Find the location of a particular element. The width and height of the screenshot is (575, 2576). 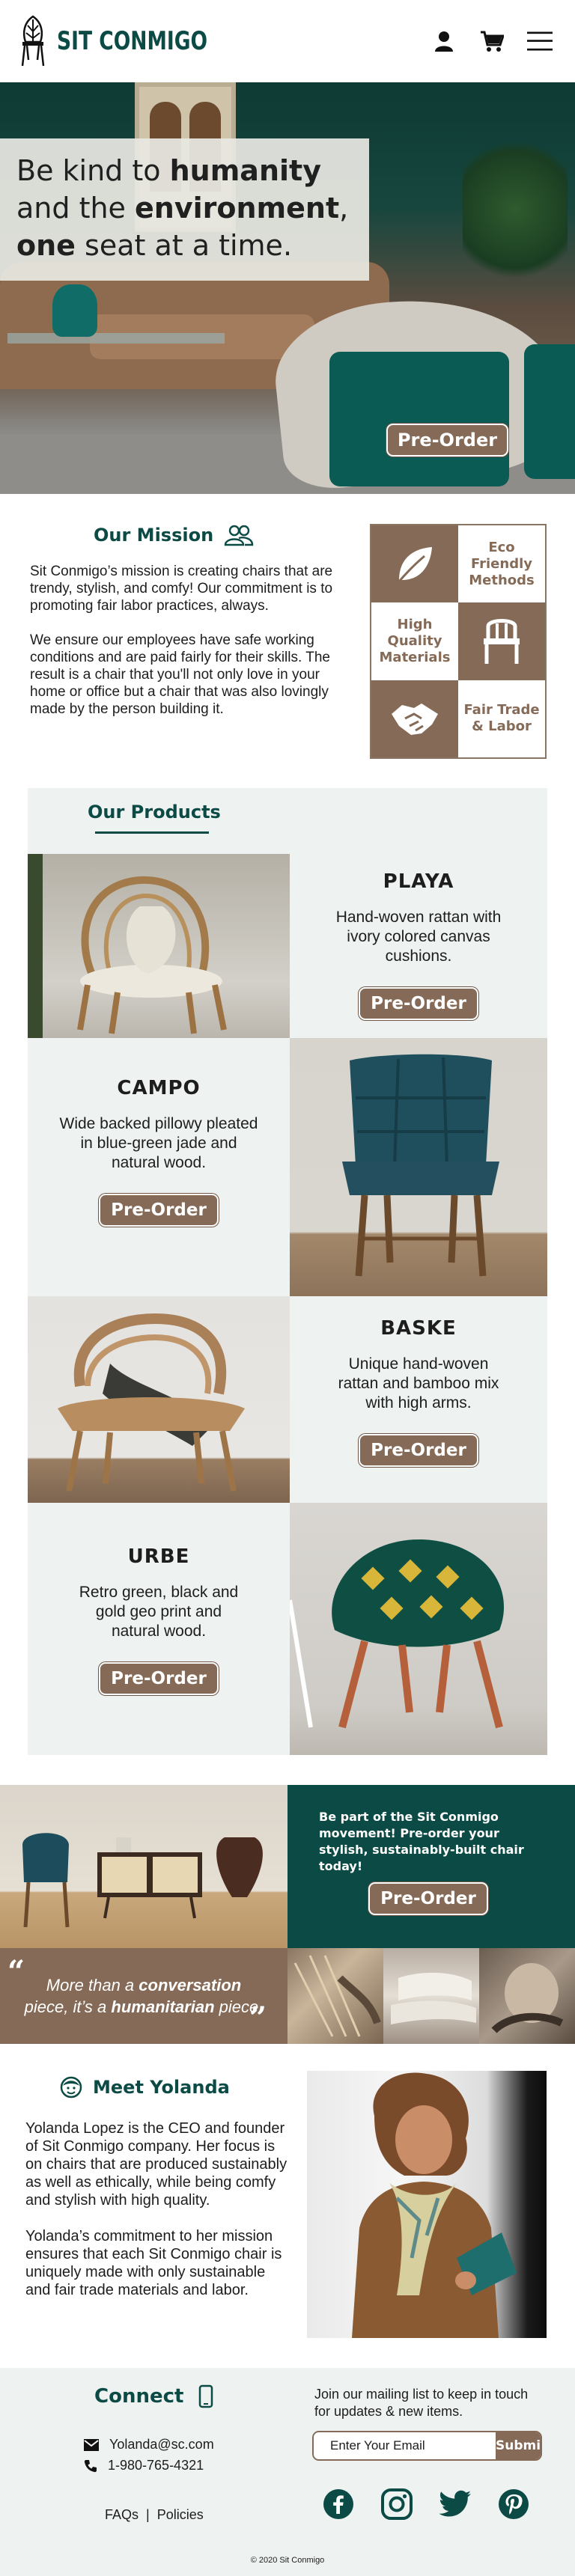

hero-ottoman-right is located at coordinates (549, 411).